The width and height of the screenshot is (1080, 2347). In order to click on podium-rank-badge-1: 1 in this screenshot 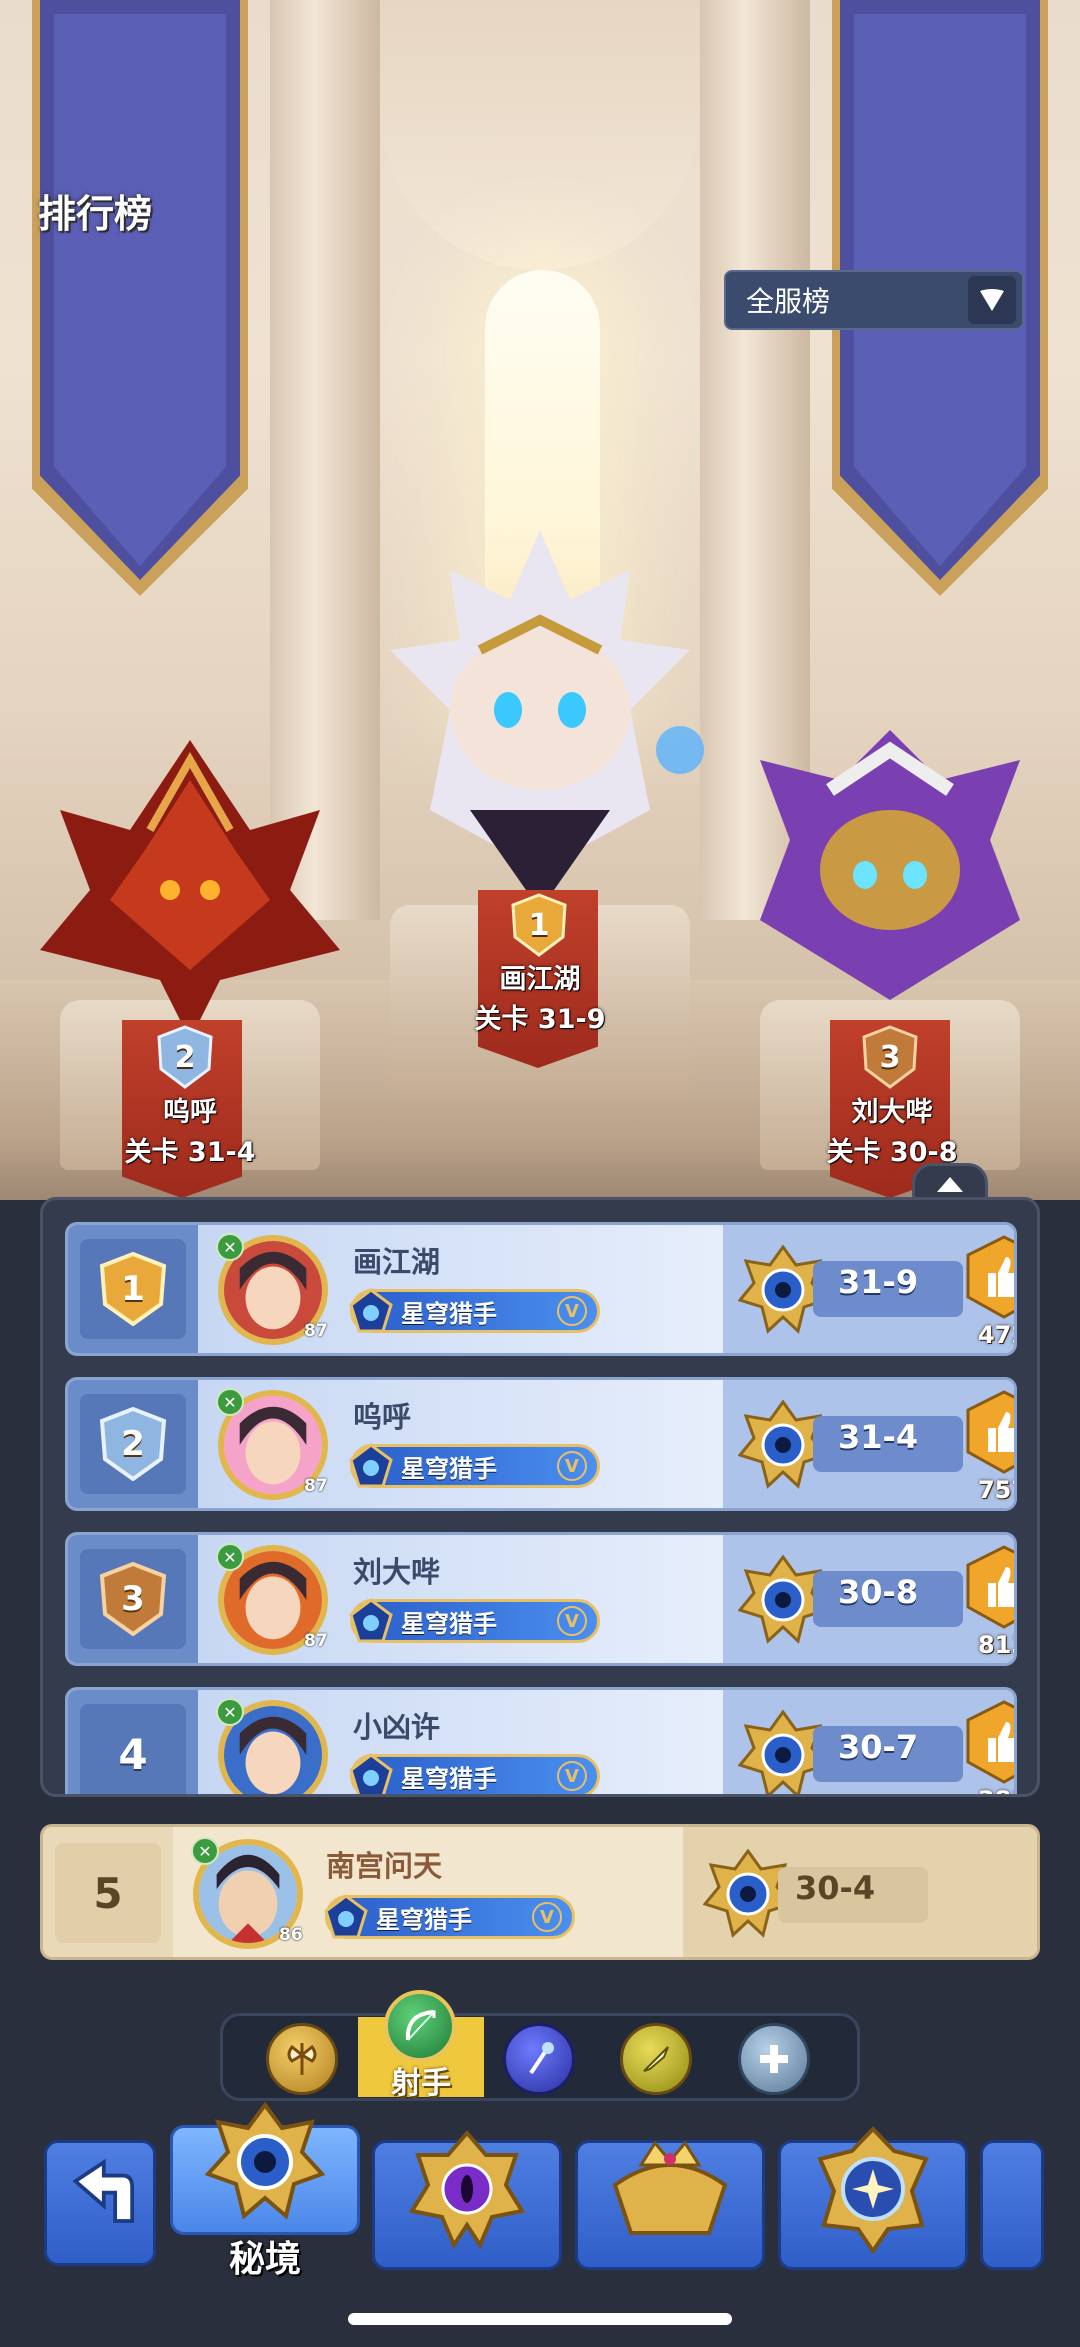, I will do `click(539, 925)`.